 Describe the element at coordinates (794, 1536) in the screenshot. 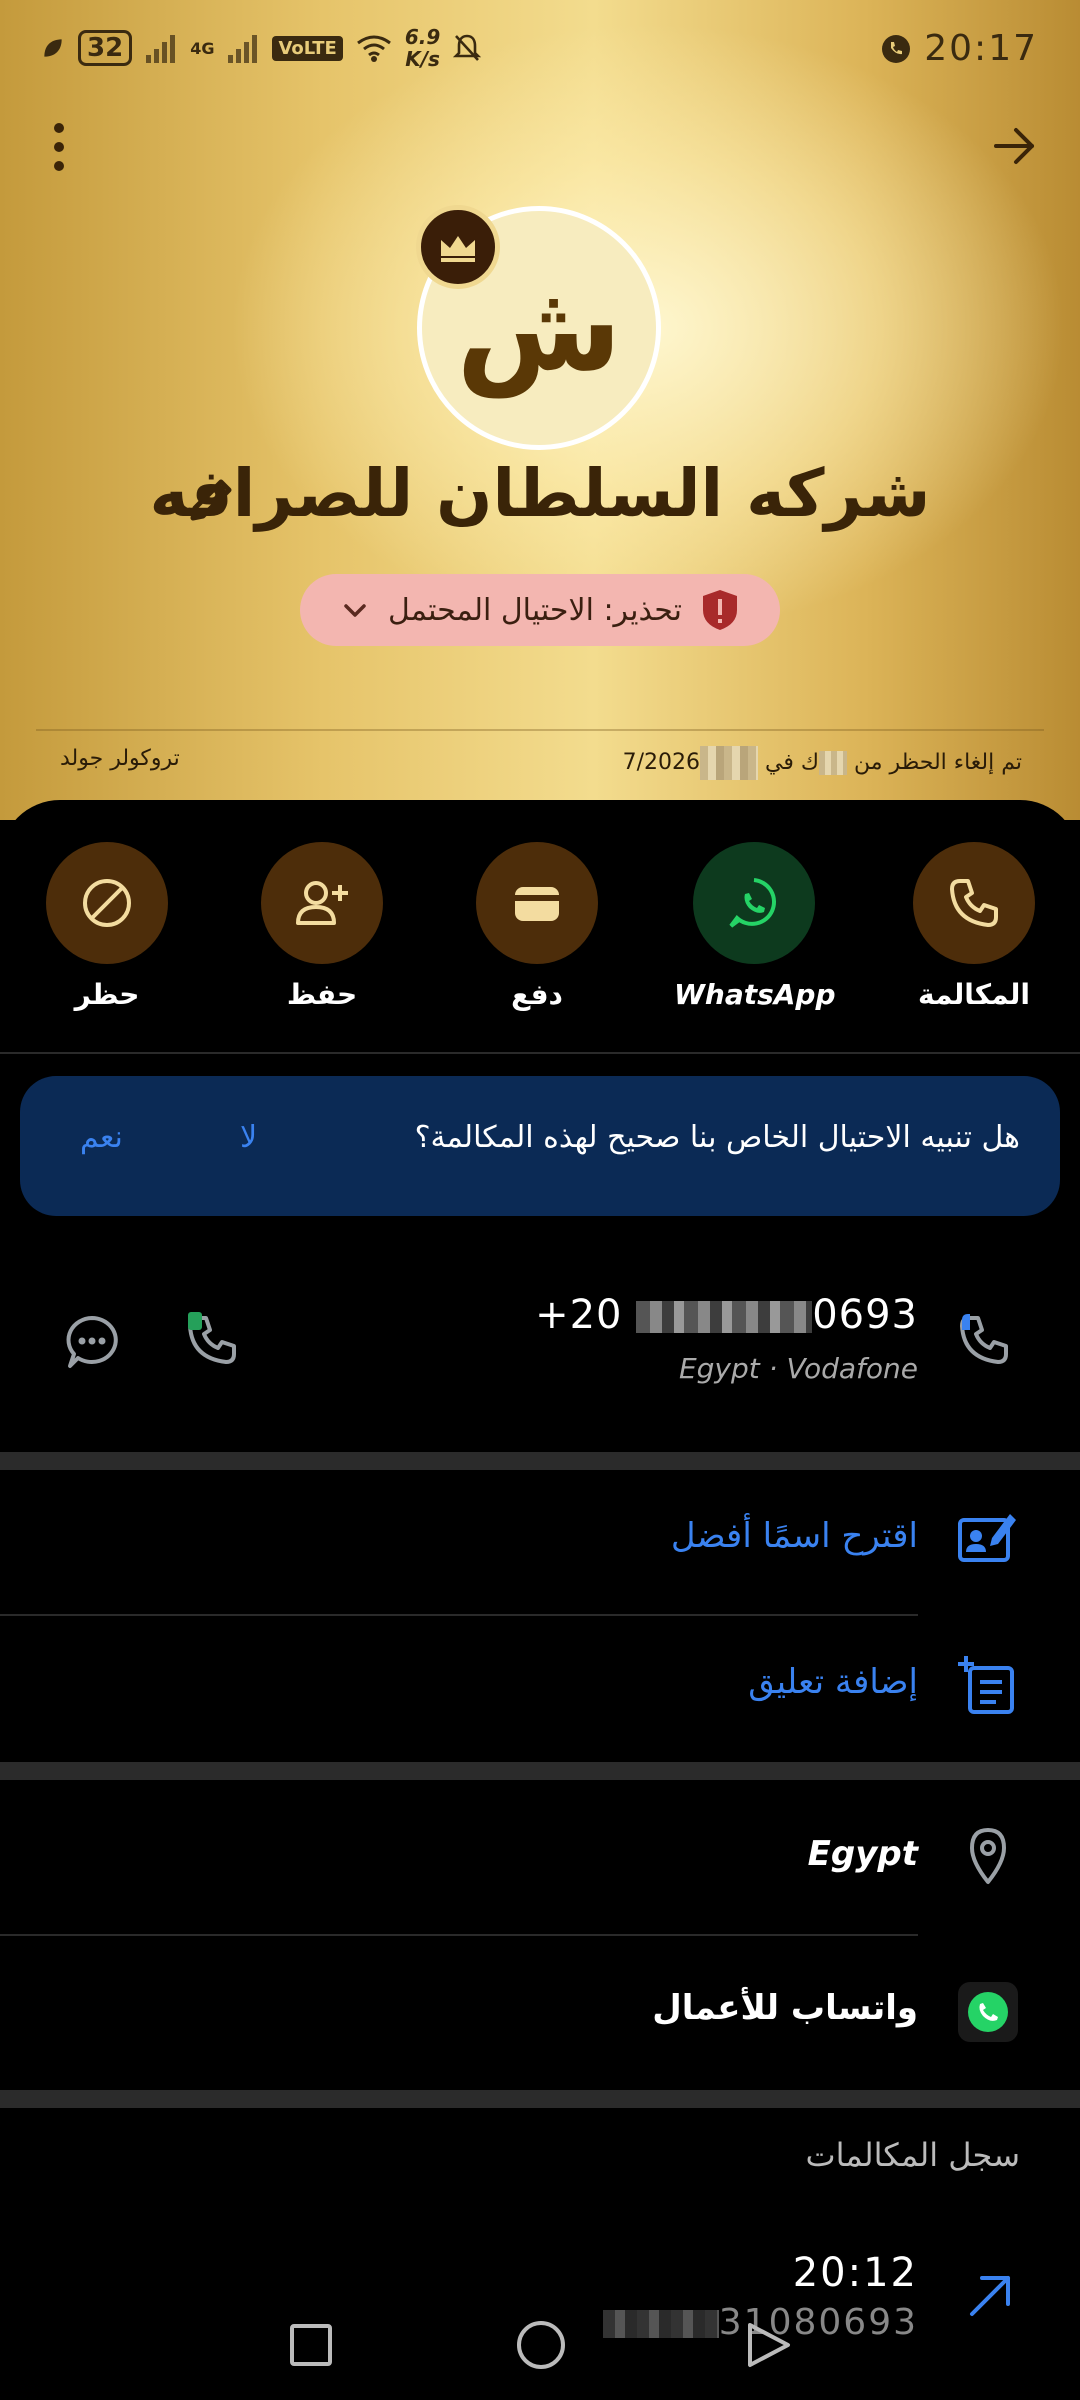

I see `suggest-name-button: اقترح اسمًا أفضل` at that location.